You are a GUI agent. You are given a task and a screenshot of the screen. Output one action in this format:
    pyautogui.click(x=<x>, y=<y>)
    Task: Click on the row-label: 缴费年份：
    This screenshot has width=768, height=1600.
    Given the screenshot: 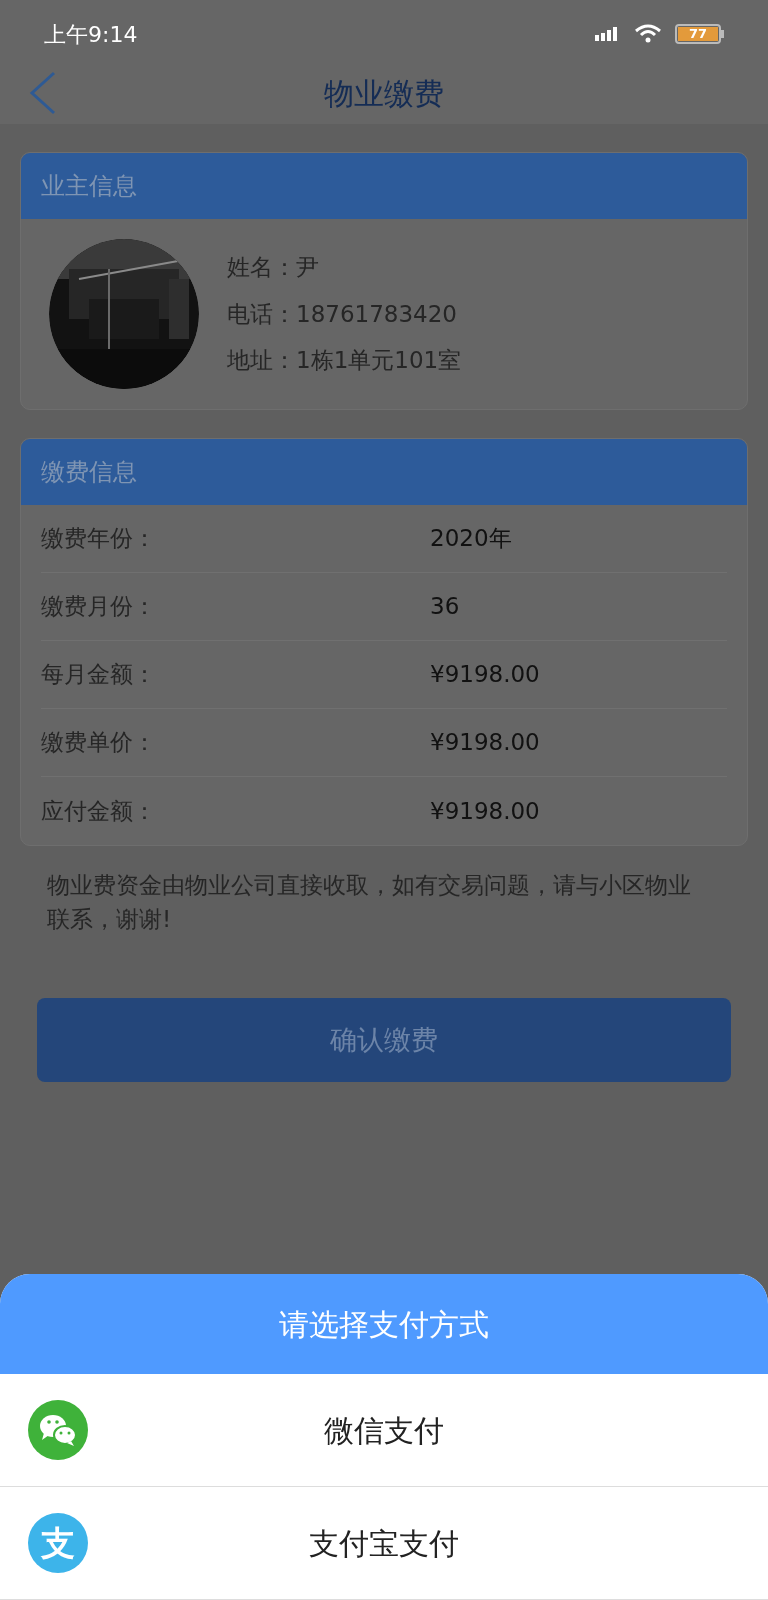 What is the action you would take?
    pyautogui.click(x=99, y=539)
    